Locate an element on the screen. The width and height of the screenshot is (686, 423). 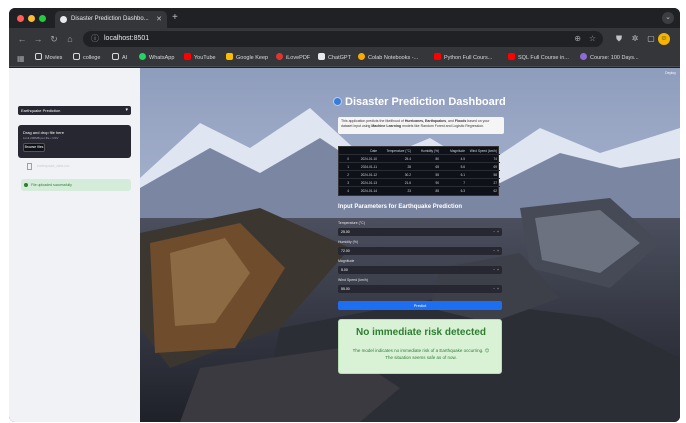
close-window-icon is located at coordinates (20, 18).